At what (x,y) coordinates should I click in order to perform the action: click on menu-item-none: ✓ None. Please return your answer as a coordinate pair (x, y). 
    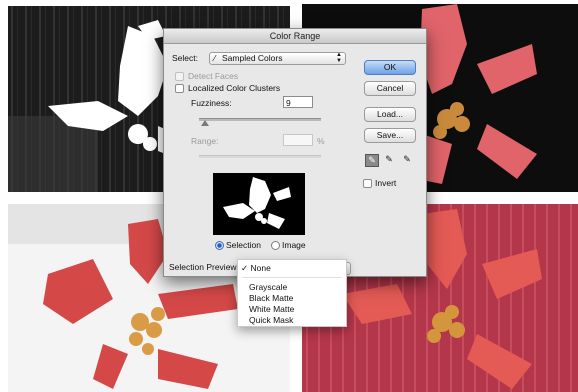
    Looking at the image, I should click on (292, 268).